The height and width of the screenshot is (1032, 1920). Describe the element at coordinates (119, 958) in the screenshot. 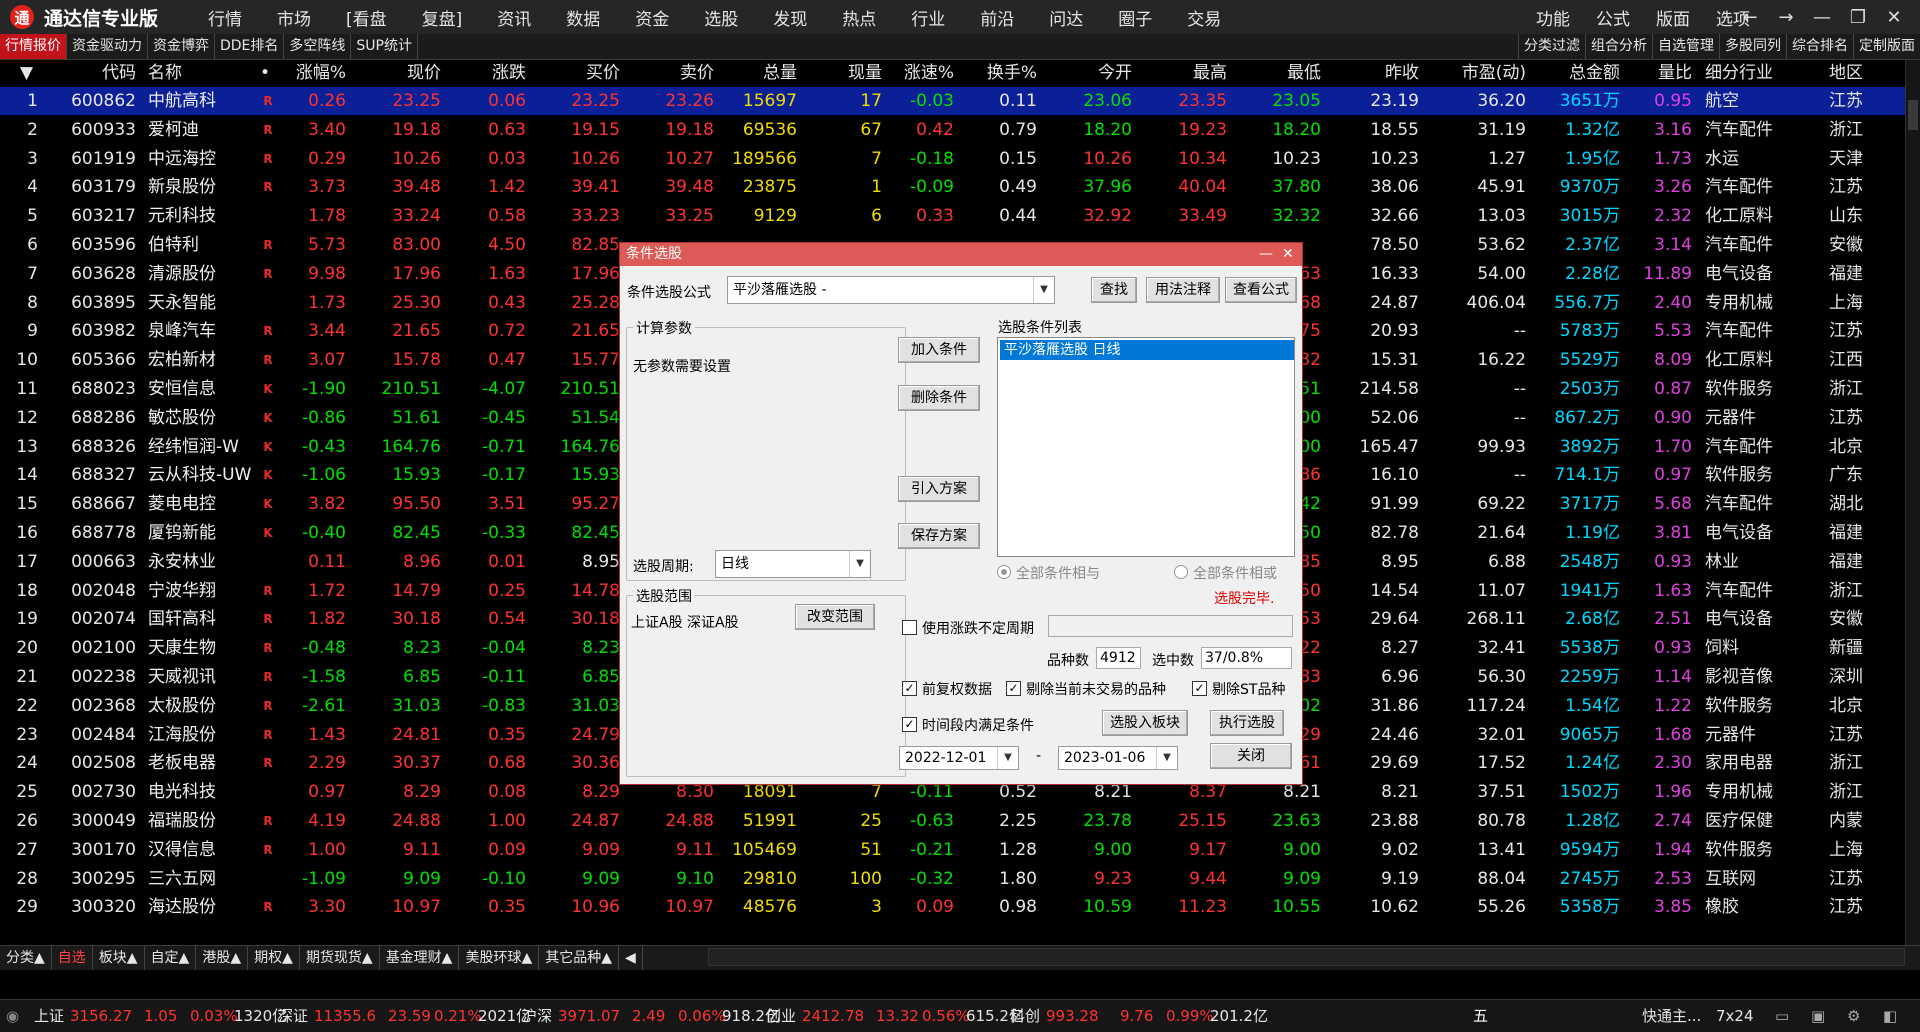

I see `bottom-tab: 板块▲` at that location.